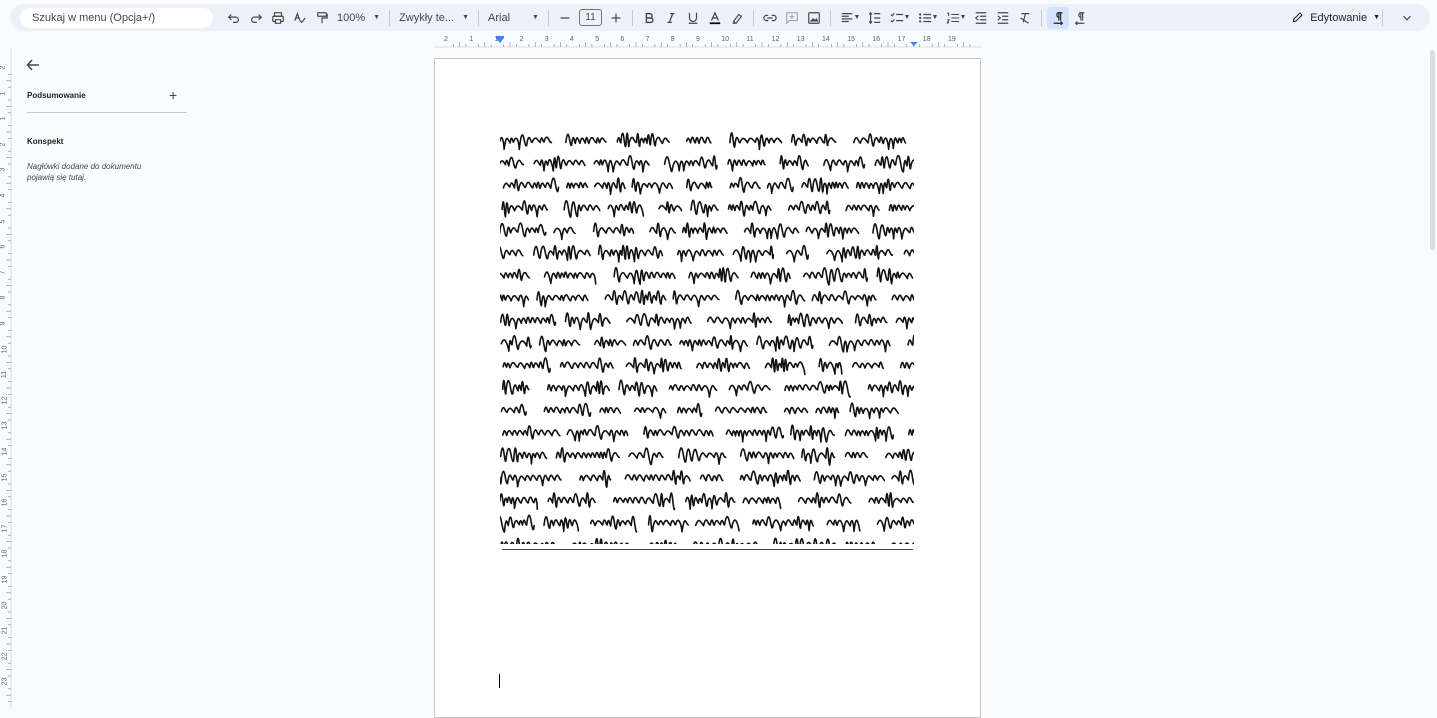  I want to click on ruler-label: 21, so click(5, 630).